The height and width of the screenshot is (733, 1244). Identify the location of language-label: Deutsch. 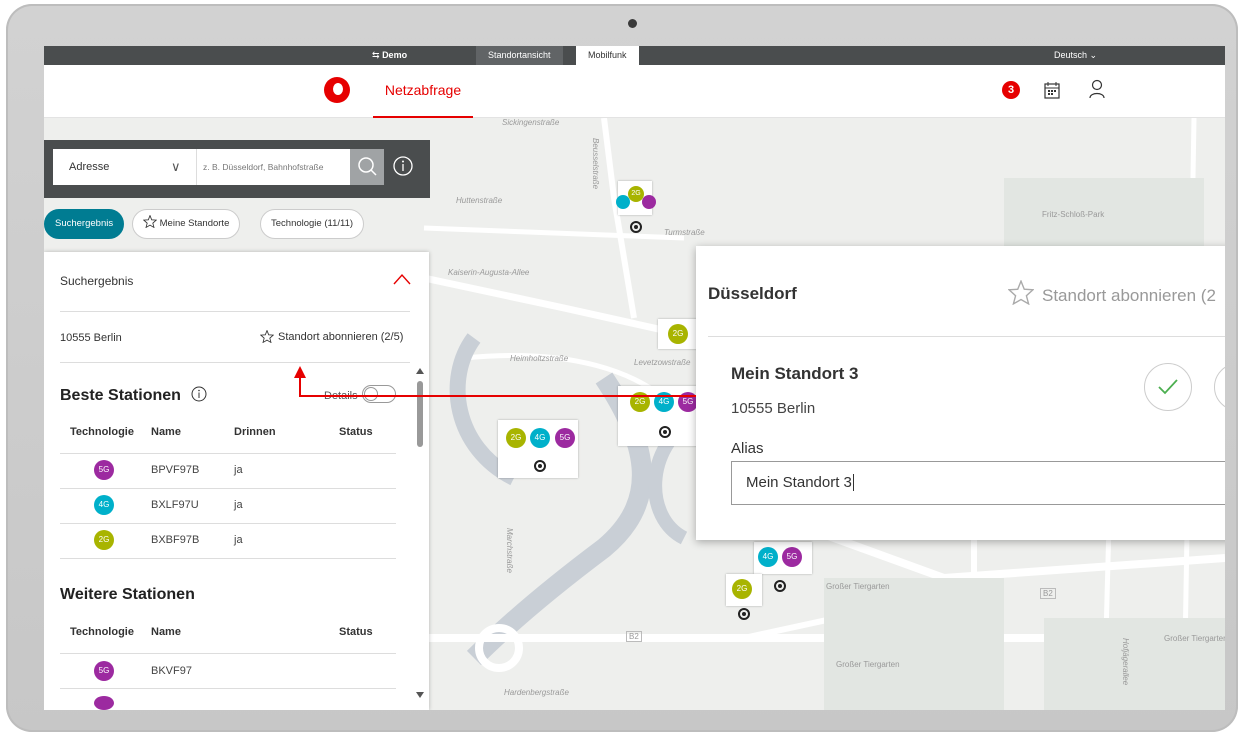
(1071, 55).